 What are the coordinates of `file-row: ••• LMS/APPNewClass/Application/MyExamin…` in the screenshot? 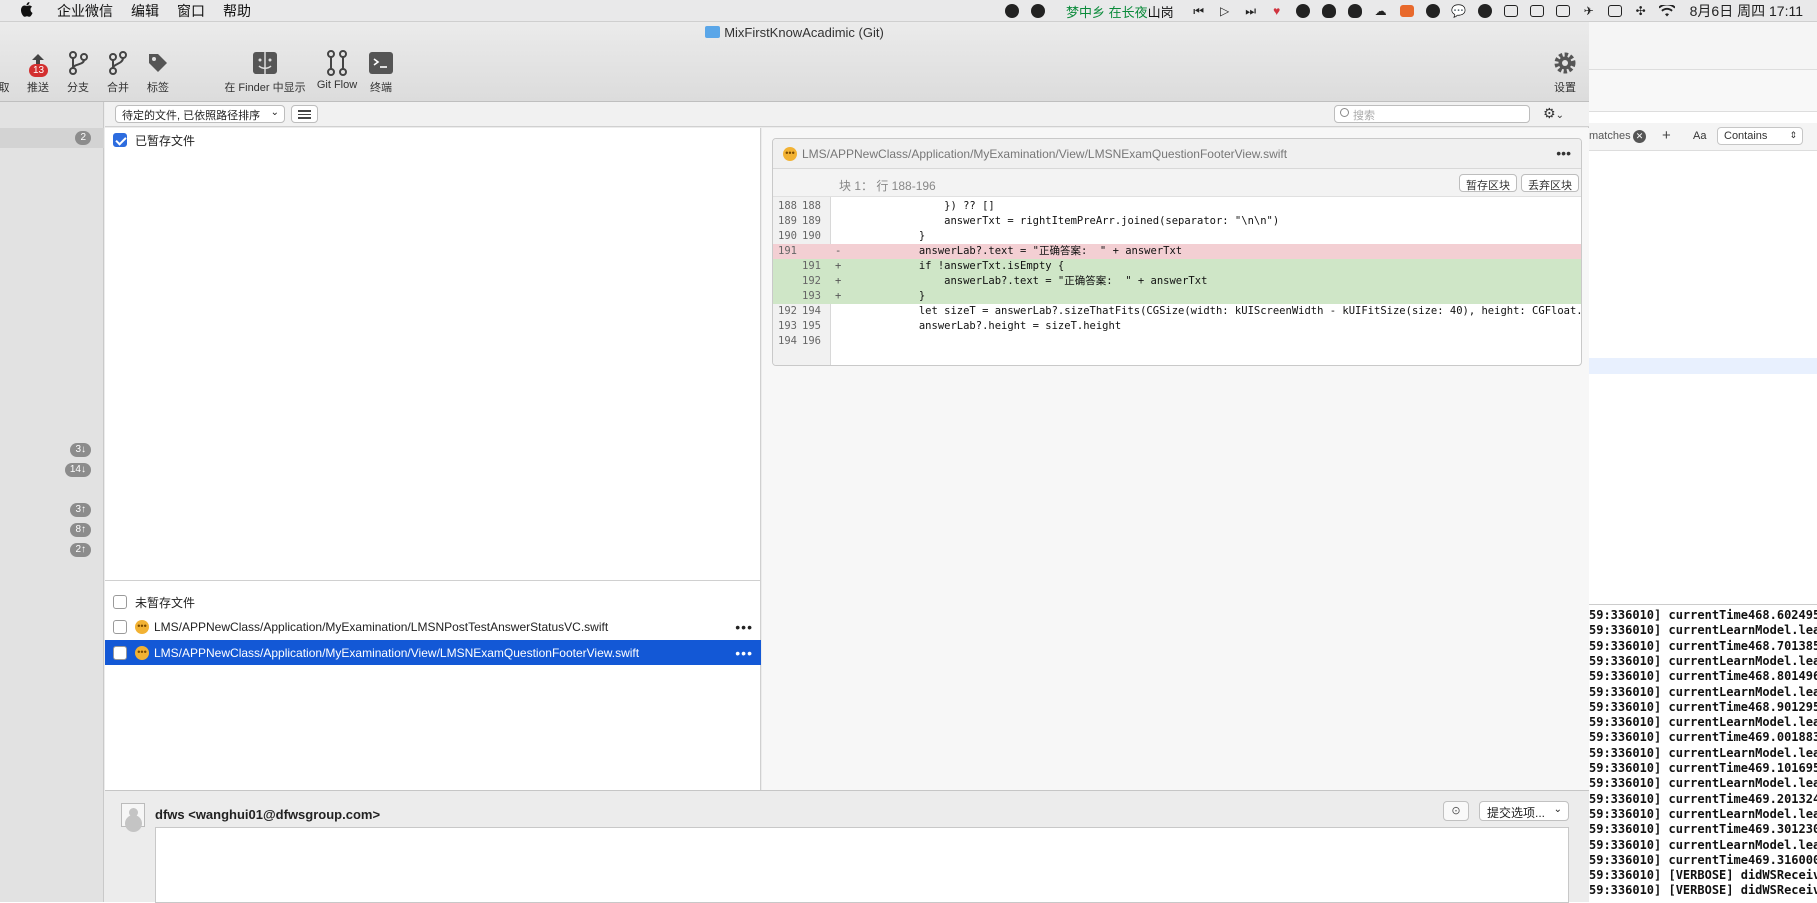 It's located at (433, 626).